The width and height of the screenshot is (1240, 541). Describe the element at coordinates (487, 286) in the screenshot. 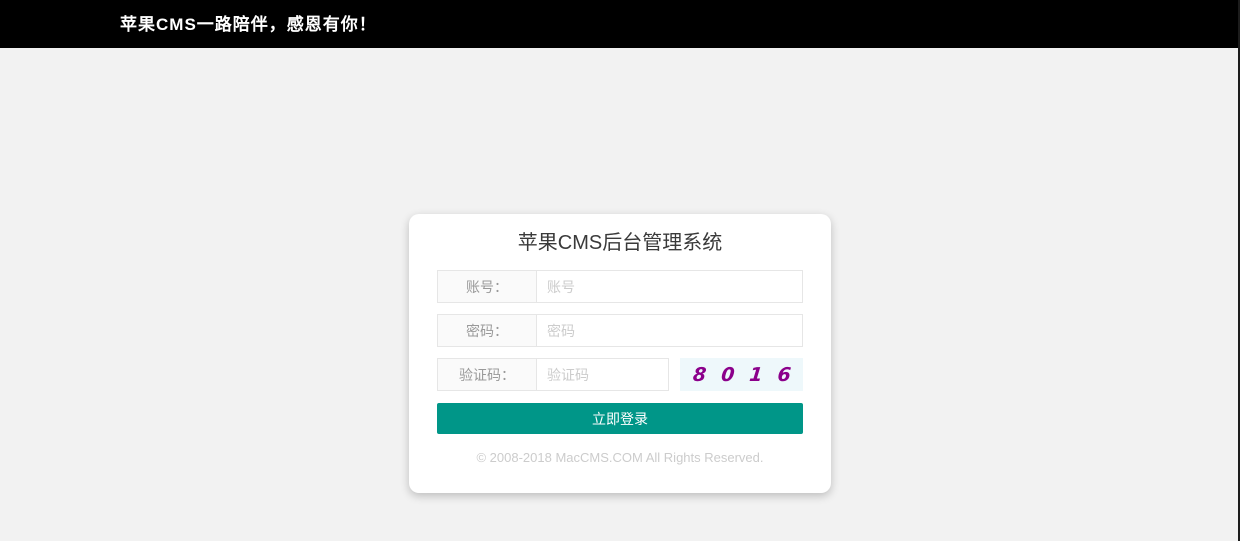

I see `username-label: 账号：` at that location.